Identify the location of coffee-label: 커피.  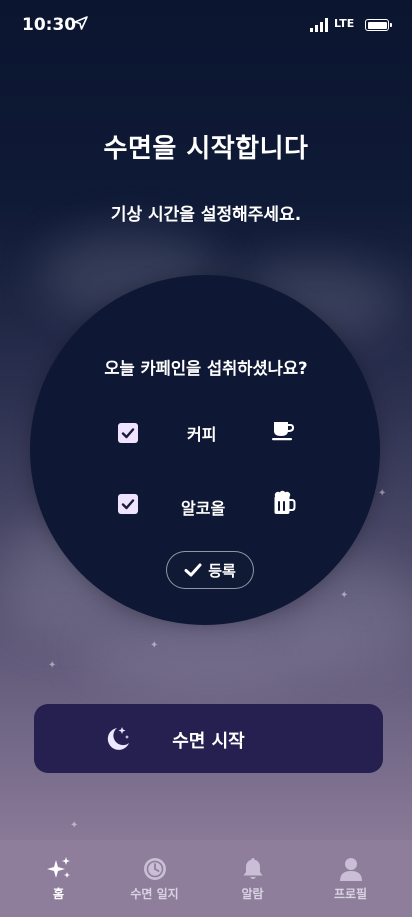
(202, 434).